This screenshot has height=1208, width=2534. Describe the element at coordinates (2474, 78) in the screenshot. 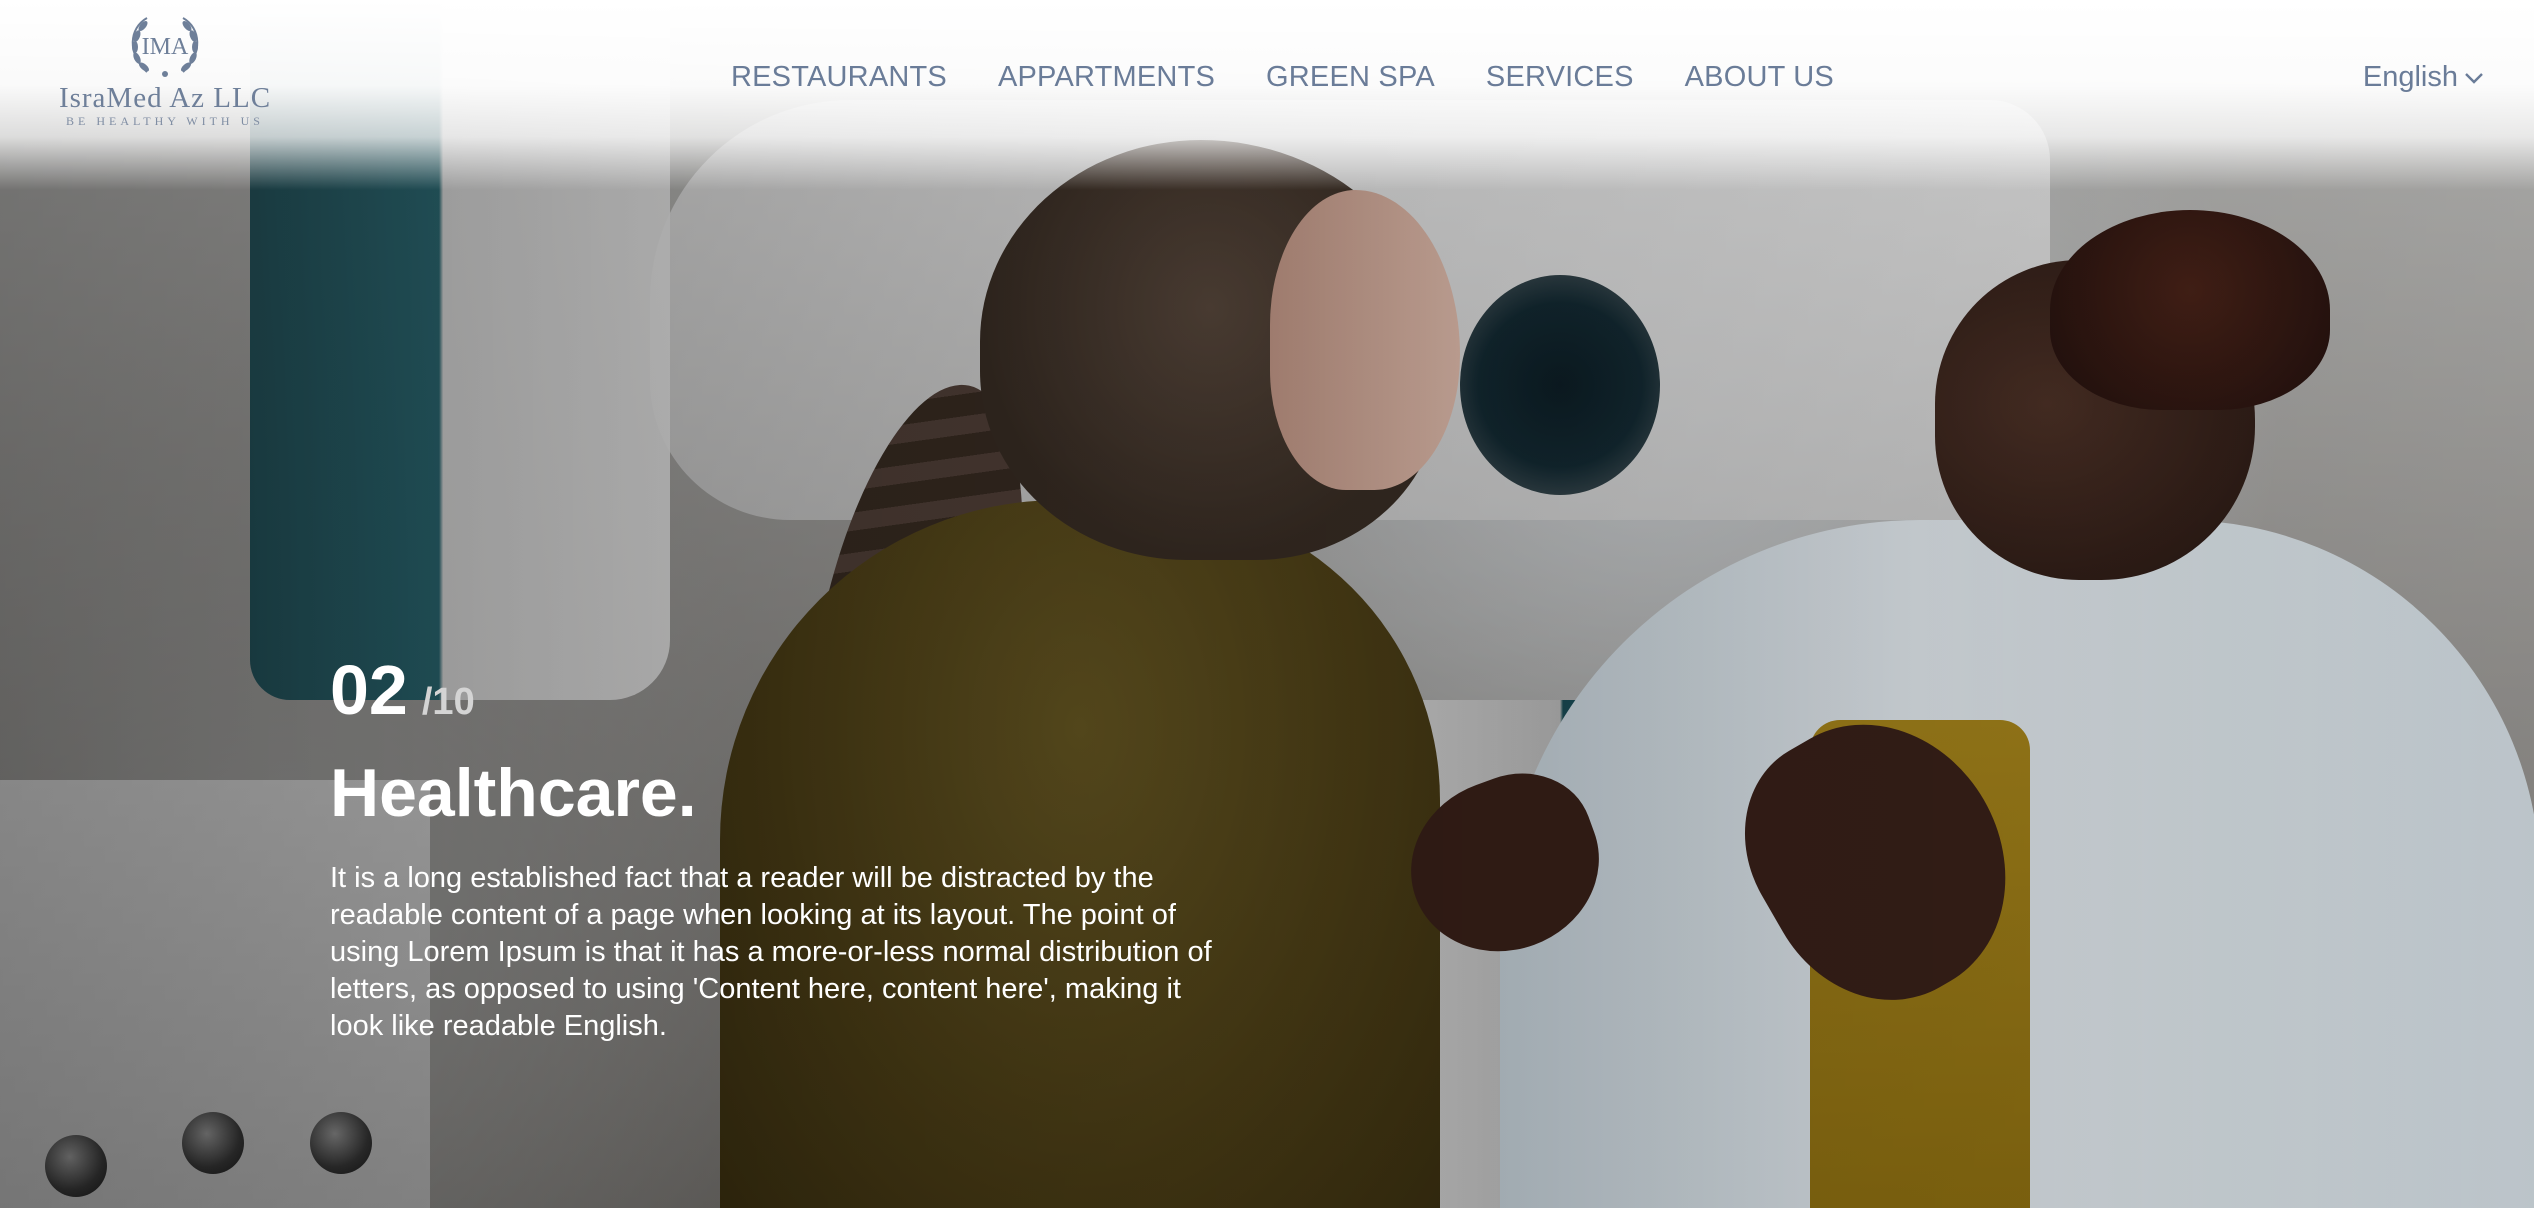

I see `chevron-down-icon` at that location.